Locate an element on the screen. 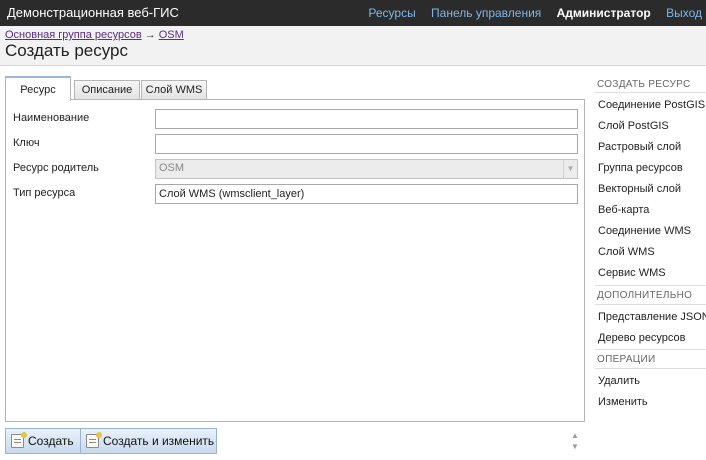 The width and height of the screenshot is (706, 460). parent-select: OSM is located at coordinates (366, 169).